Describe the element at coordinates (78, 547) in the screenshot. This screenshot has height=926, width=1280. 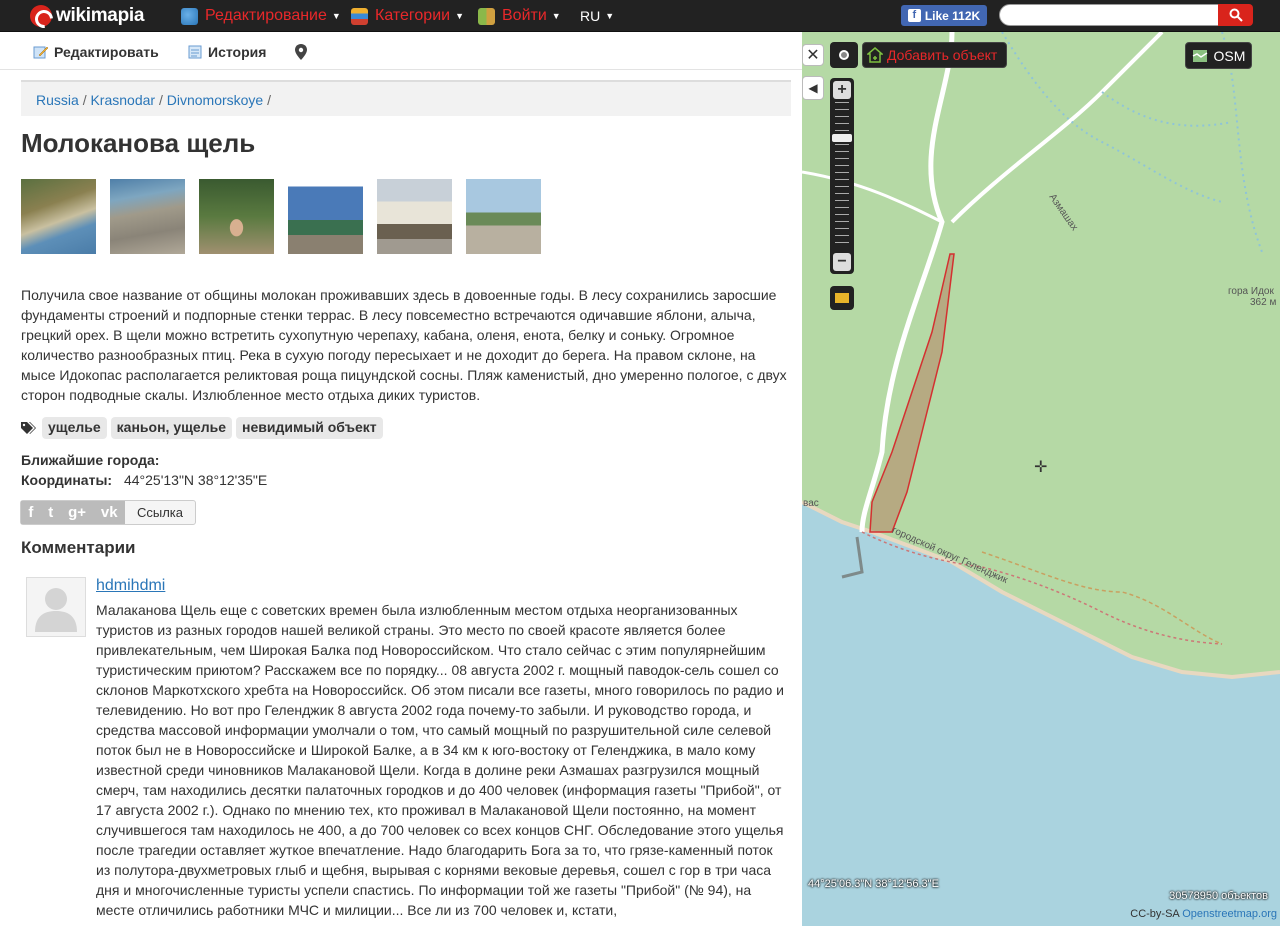
I see `comments-heading: Комментарии` at that location.